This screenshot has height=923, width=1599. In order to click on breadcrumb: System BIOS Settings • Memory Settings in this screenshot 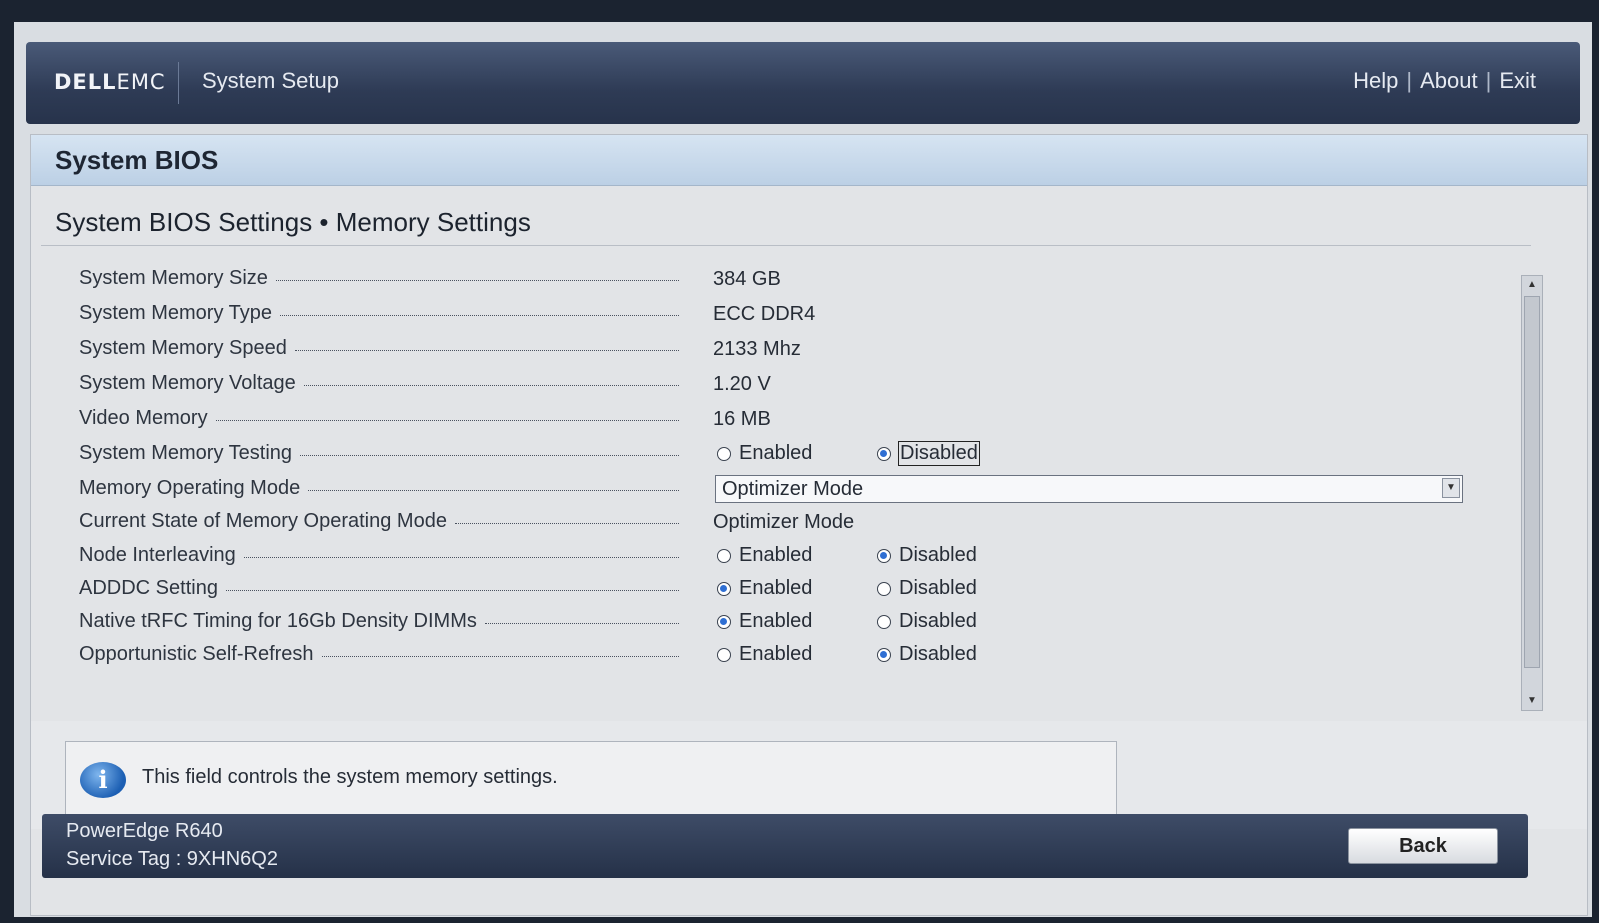, I will do `click(293, 222)`.